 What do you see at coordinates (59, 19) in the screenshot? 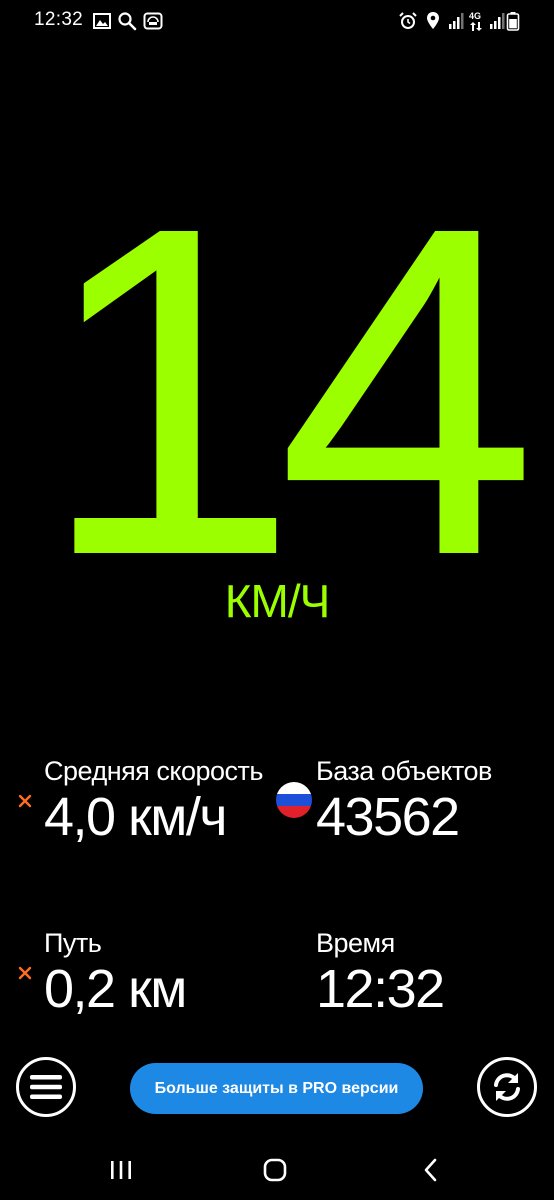
I see `status-time: 12:32` at bounding box center [59, 19].